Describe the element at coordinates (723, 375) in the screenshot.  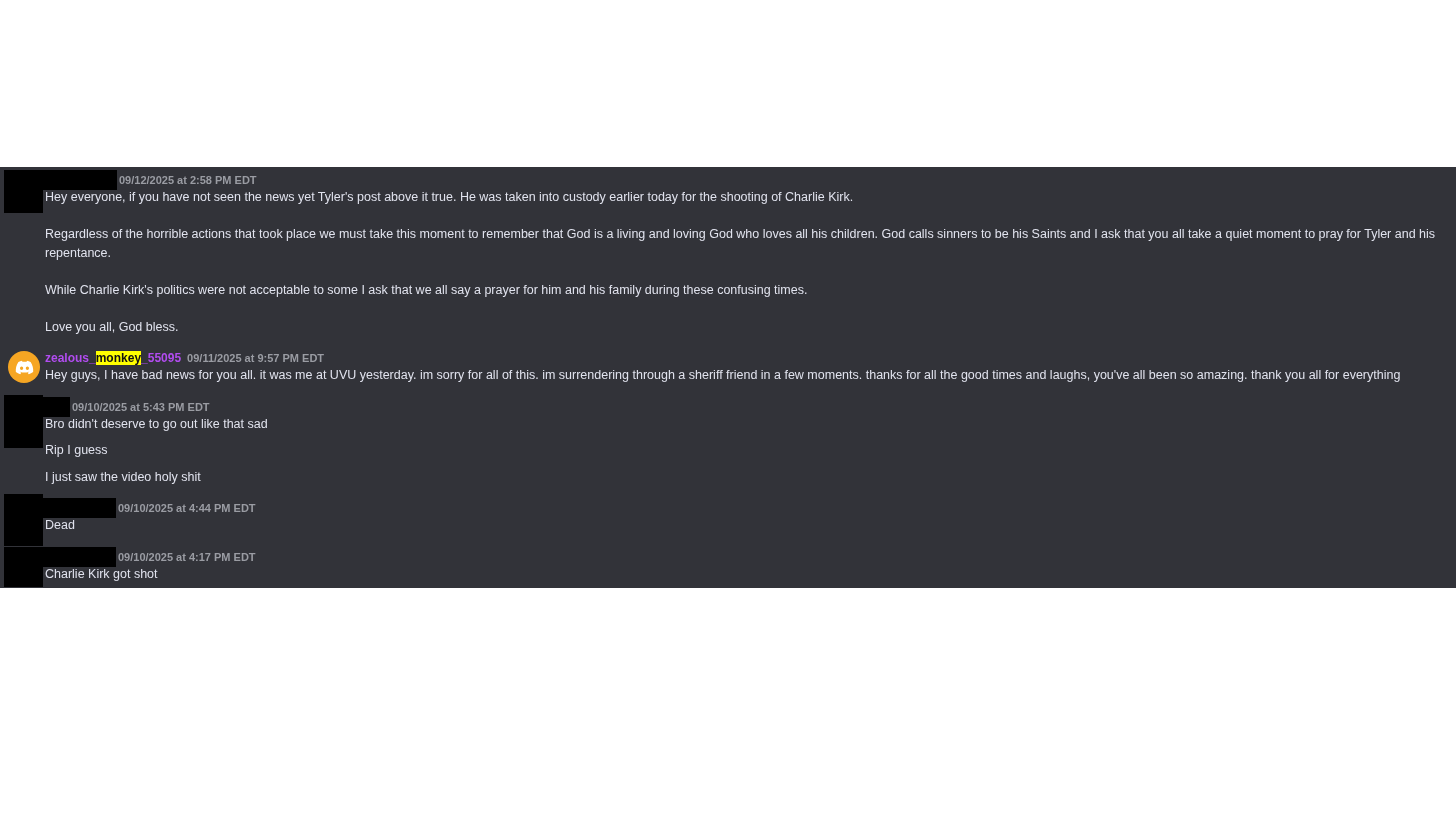
I see `message-text: Hey guys, I have bad news for you all. it was me at UVU yesterday. im sorry for all of this. im surrendering through a sheriff friend in a few moments. thanks for all the good times and laughs, you've all been so amazing. thank you all for everything` at that location.